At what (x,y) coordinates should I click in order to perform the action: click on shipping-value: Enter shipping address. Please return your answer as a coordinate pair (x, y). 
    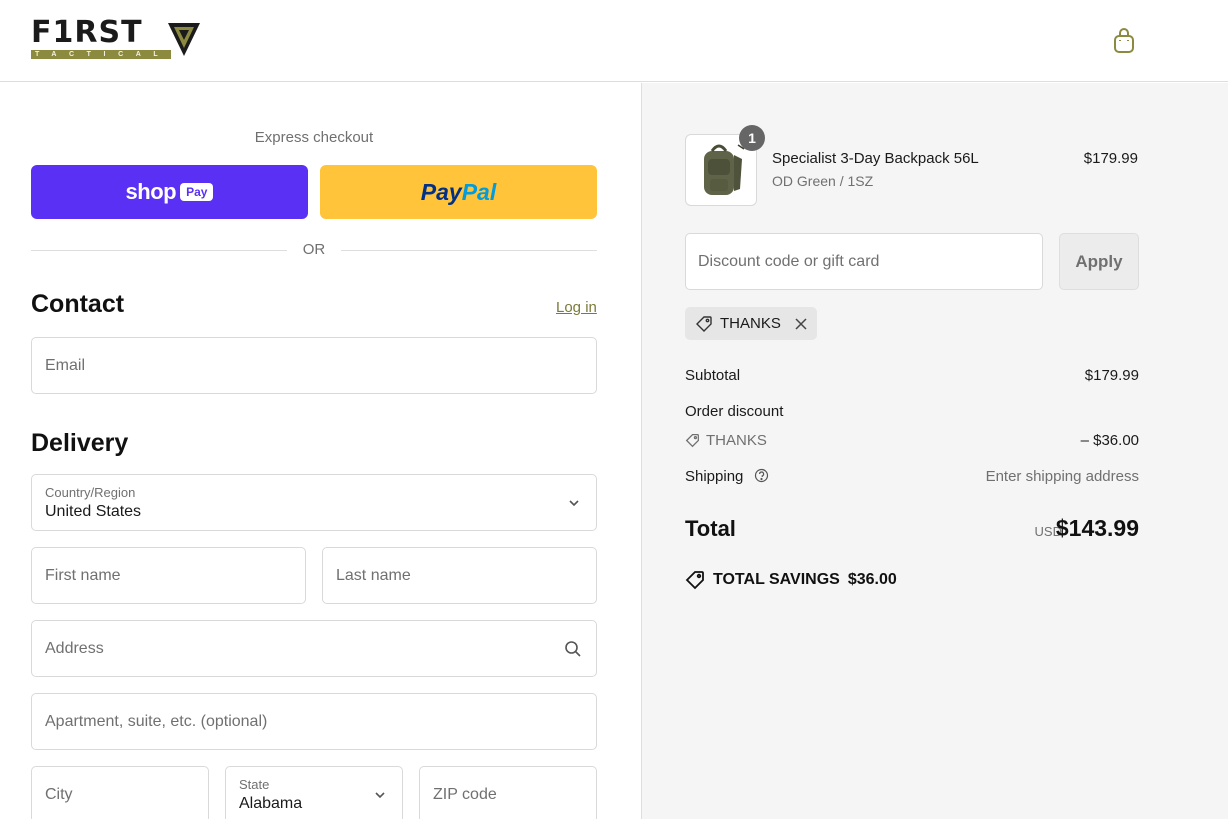
    Looking at the image, I should click on (1062, 476).